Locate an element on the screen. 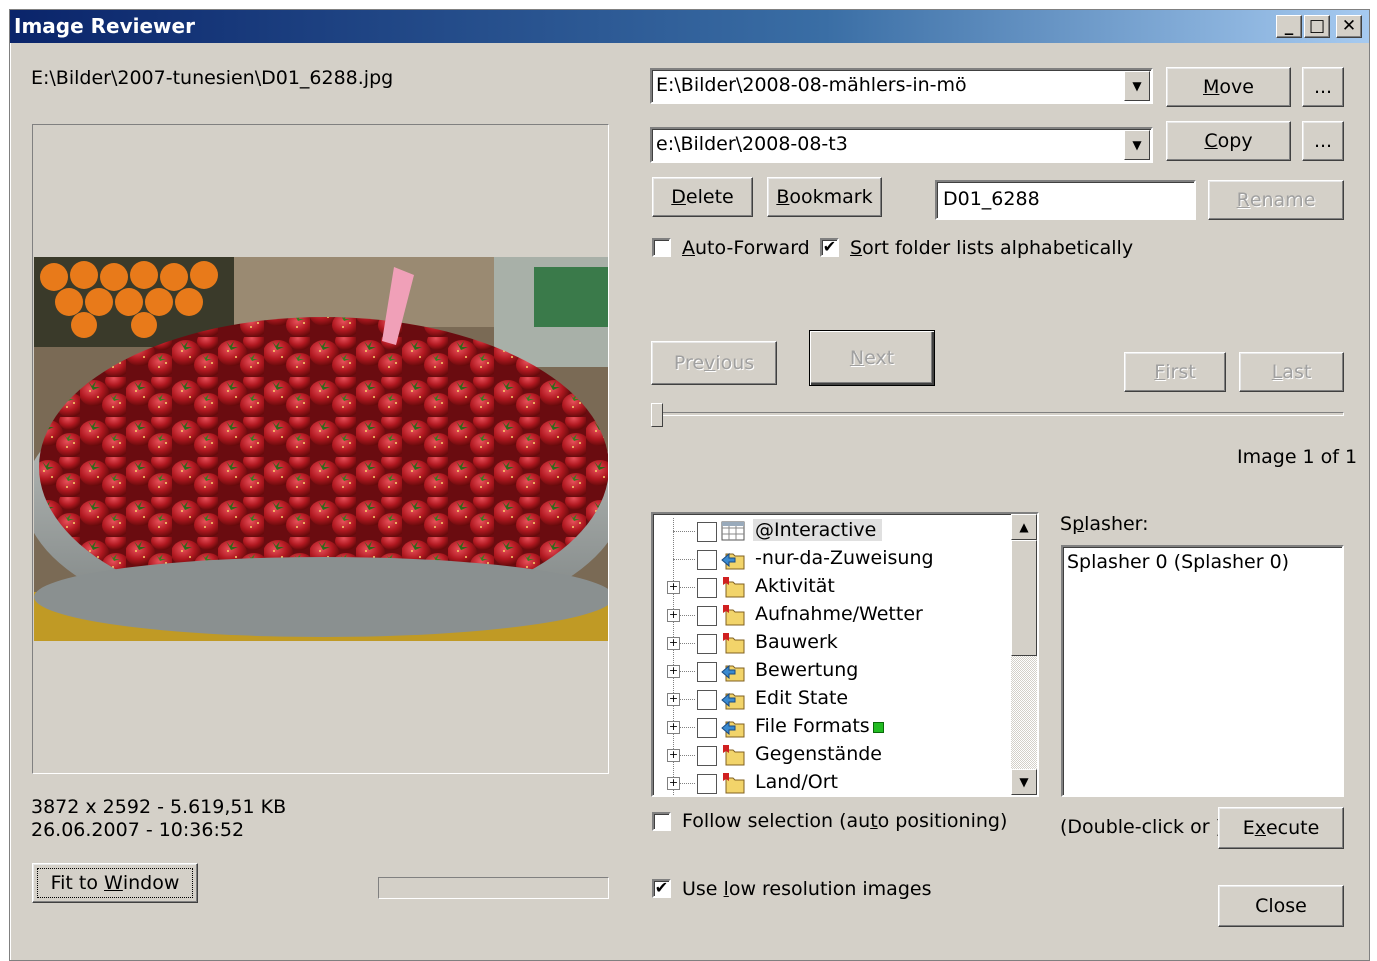 The height and width of the screenshot is (961, 1377). tree-item-label: Aktivität is located at coordinates (795, 586).